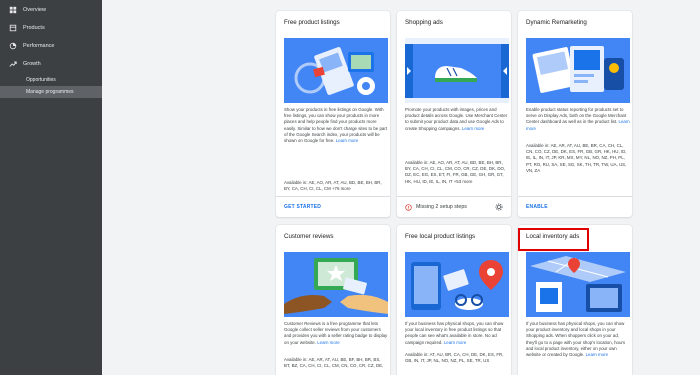 This screenshot has width=700, height=375. Describe the element at coordinates (336, 70) in the screenshot. I see `free-listings-illustration` at that location.